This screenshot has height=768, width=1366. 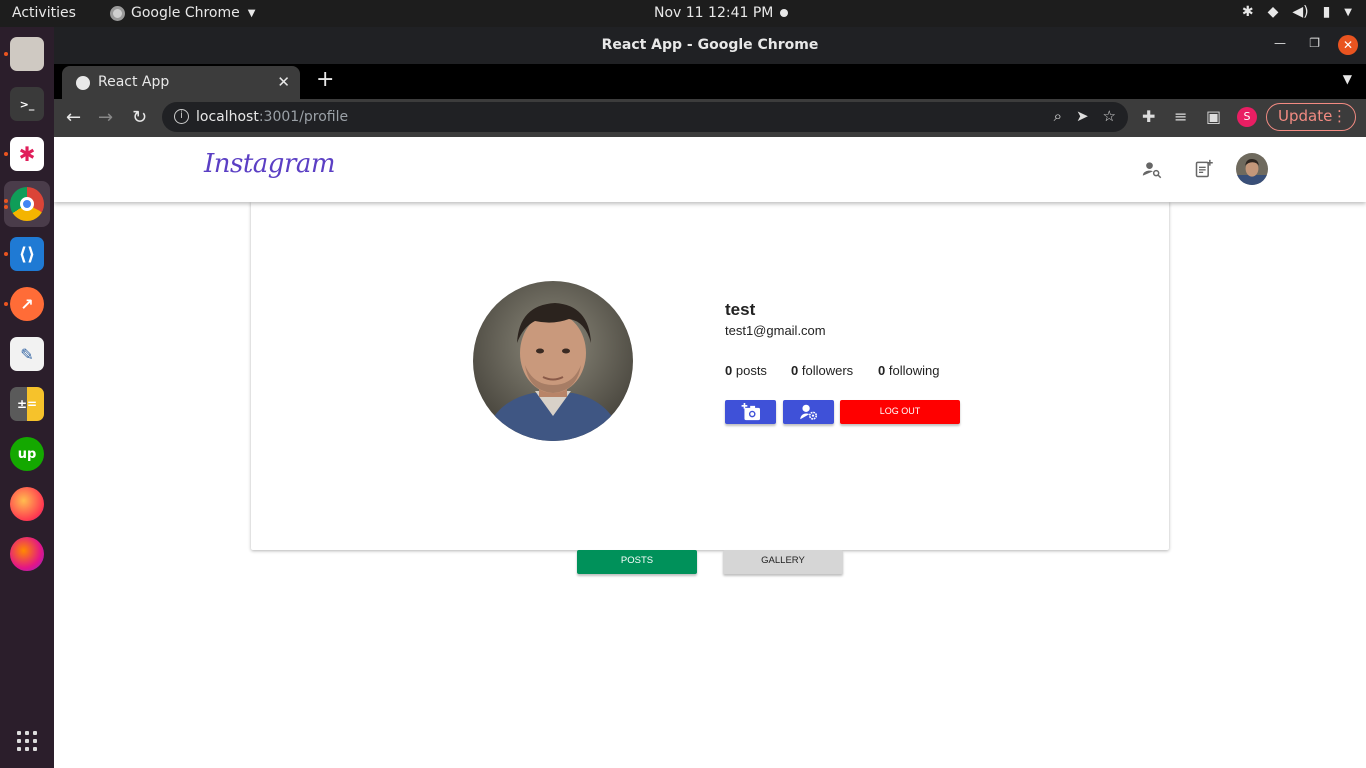 I want to click on vscode-icon: ⟨⟩, so click(x=27, y=254).